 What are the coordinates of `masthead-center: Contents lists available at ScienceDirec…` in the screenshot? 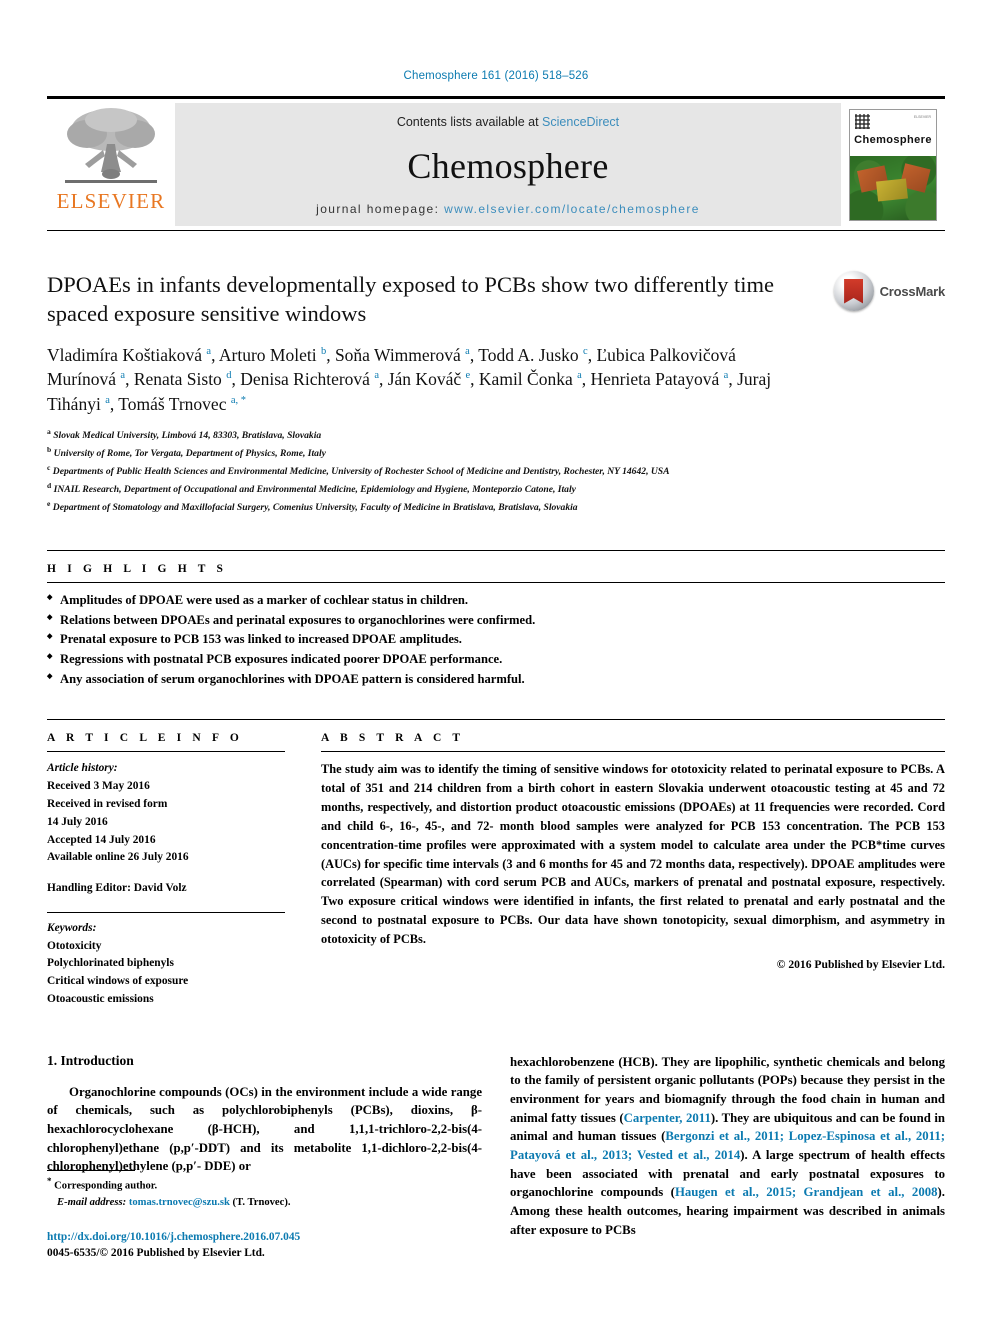 It's located at (508, 164).